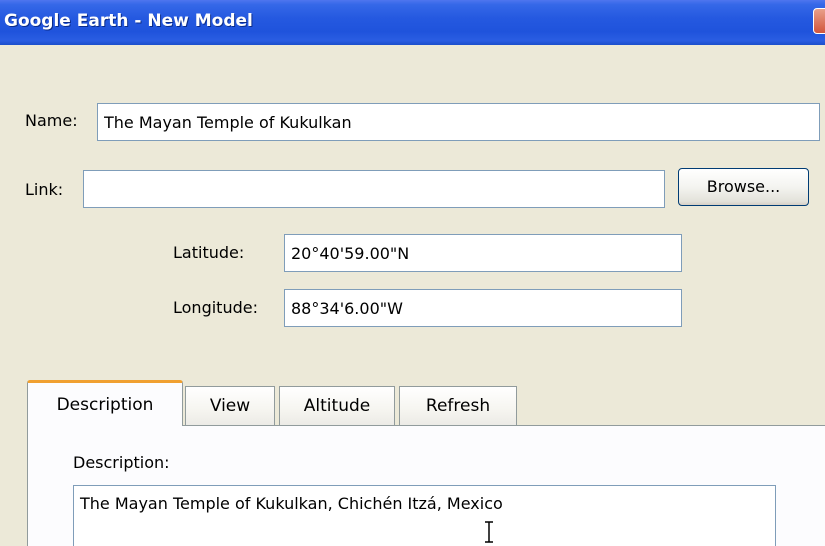 The image size is (825, 546). Describe the element at coordinates (819, 21) in the screenshot. I see `close-icon` at that location.